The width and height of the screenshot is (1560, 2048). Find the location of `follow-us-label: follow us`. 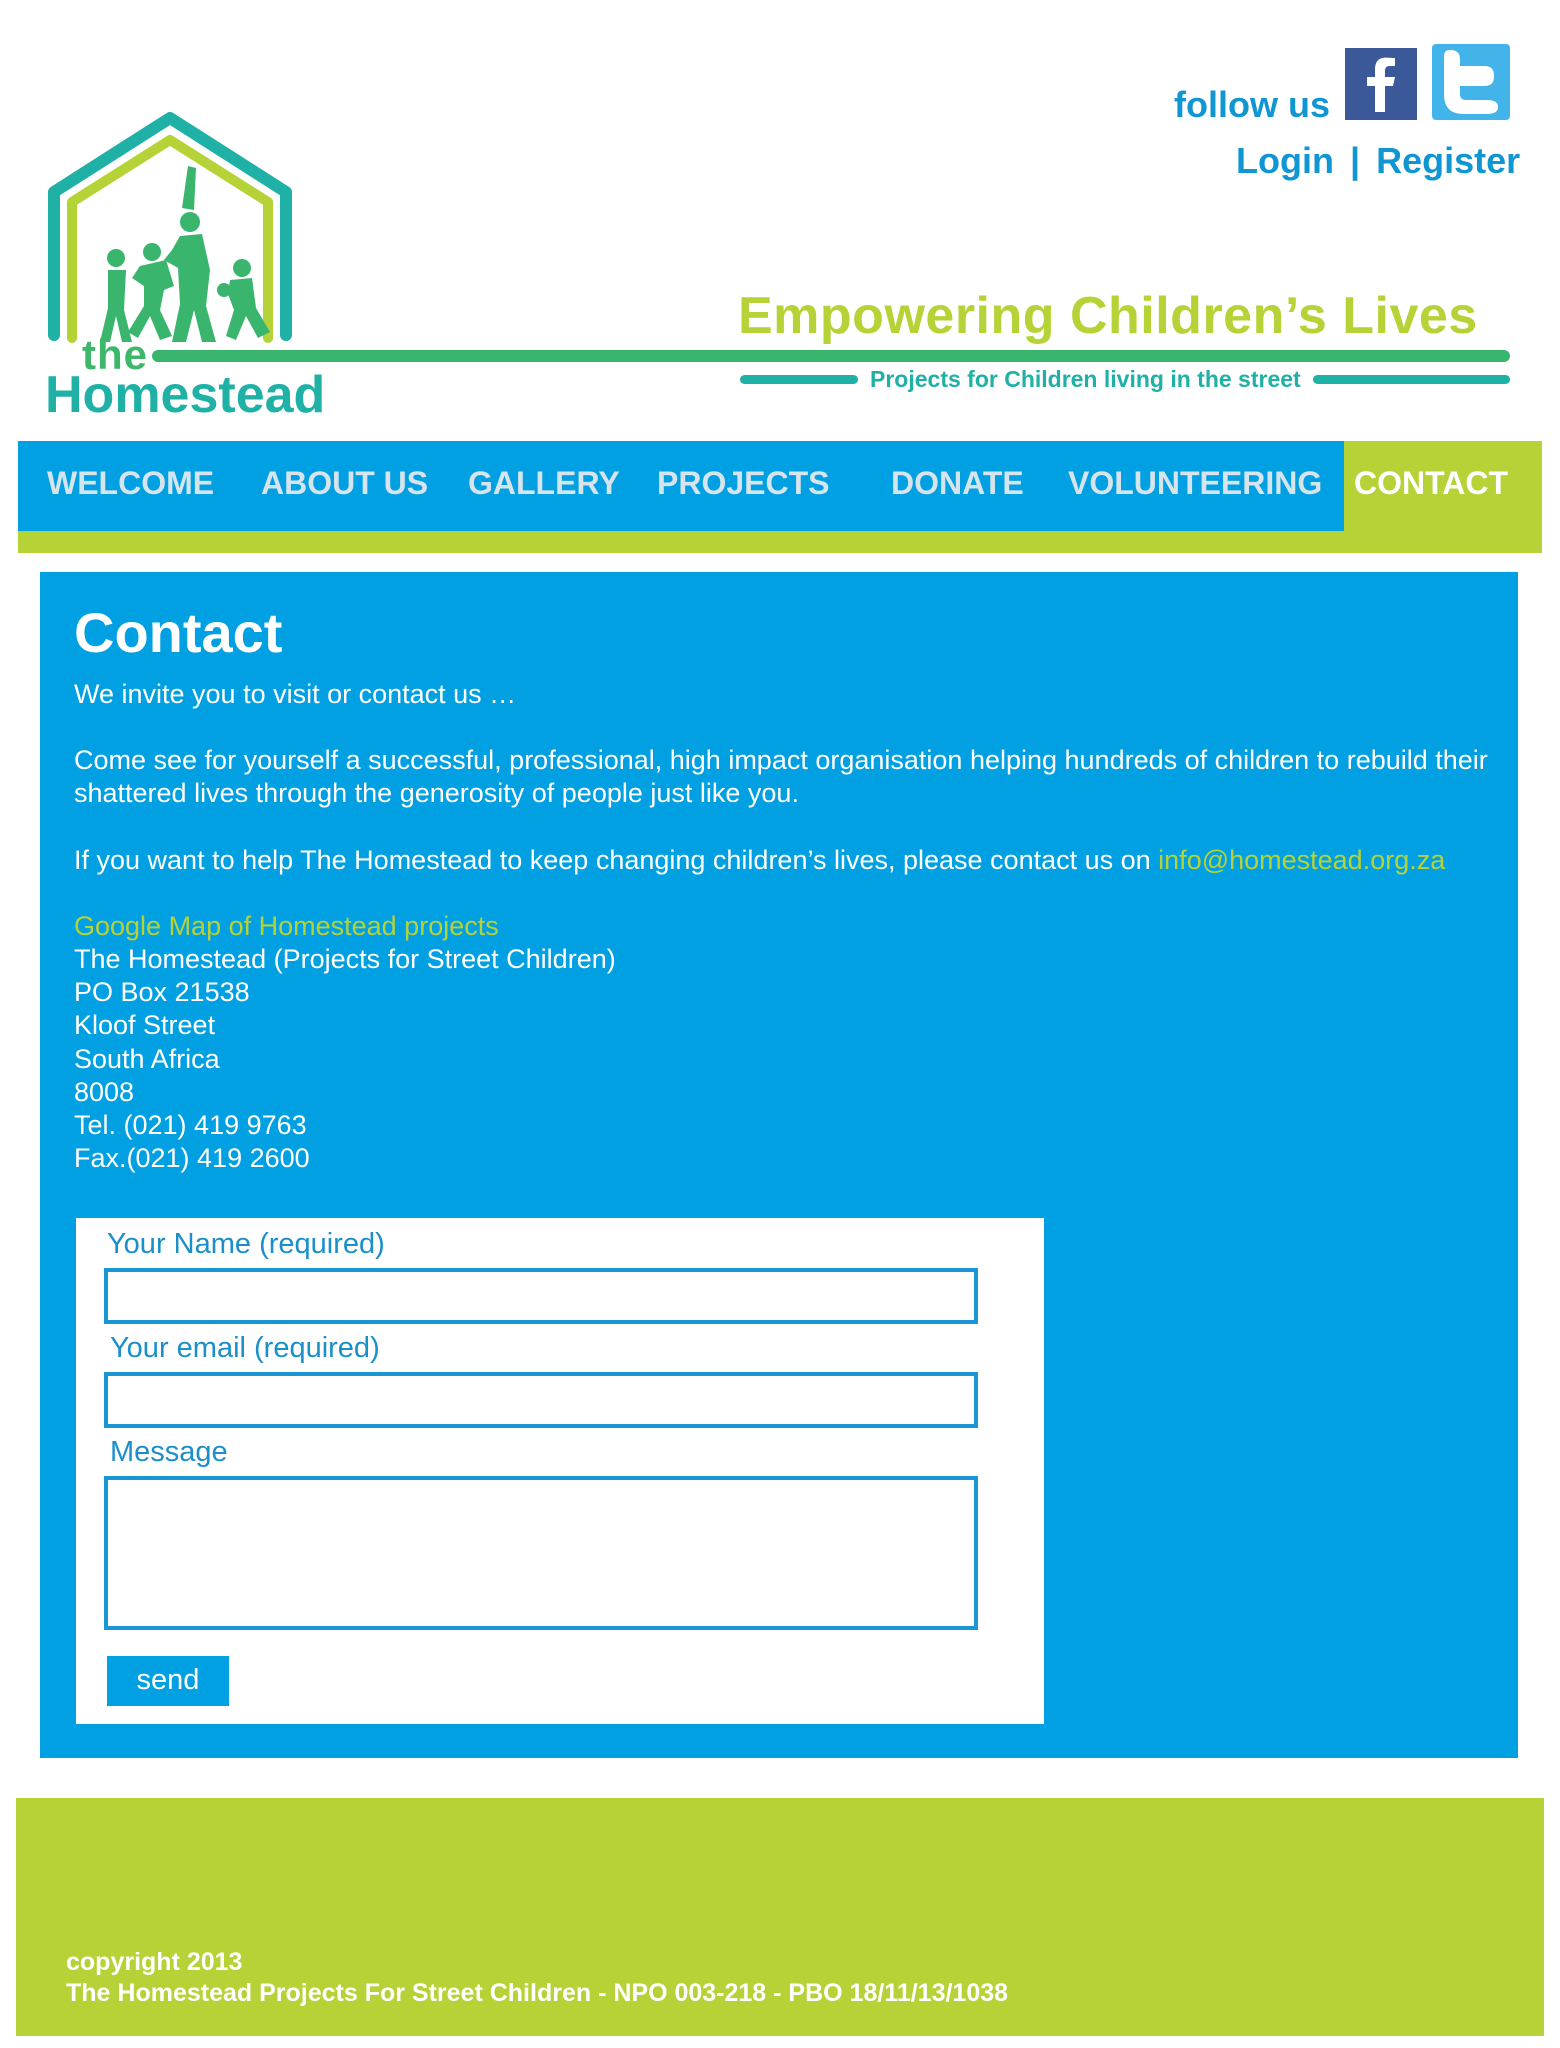

follow-us-label: follow us is located at coordinates (1252, 104).